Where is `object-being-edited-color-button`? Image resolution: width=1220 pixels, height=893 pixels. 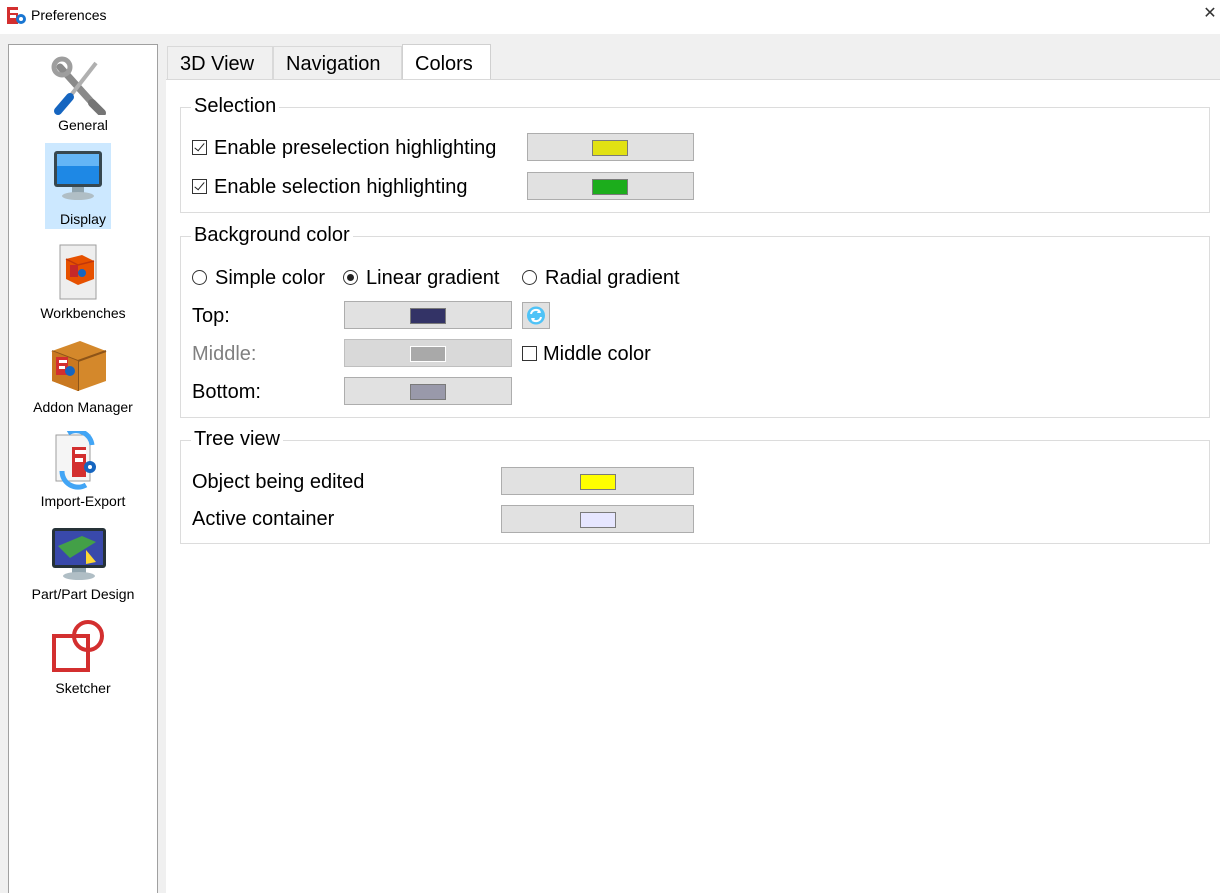
object-being-edited-color-button is located at coordinates (597, 481).